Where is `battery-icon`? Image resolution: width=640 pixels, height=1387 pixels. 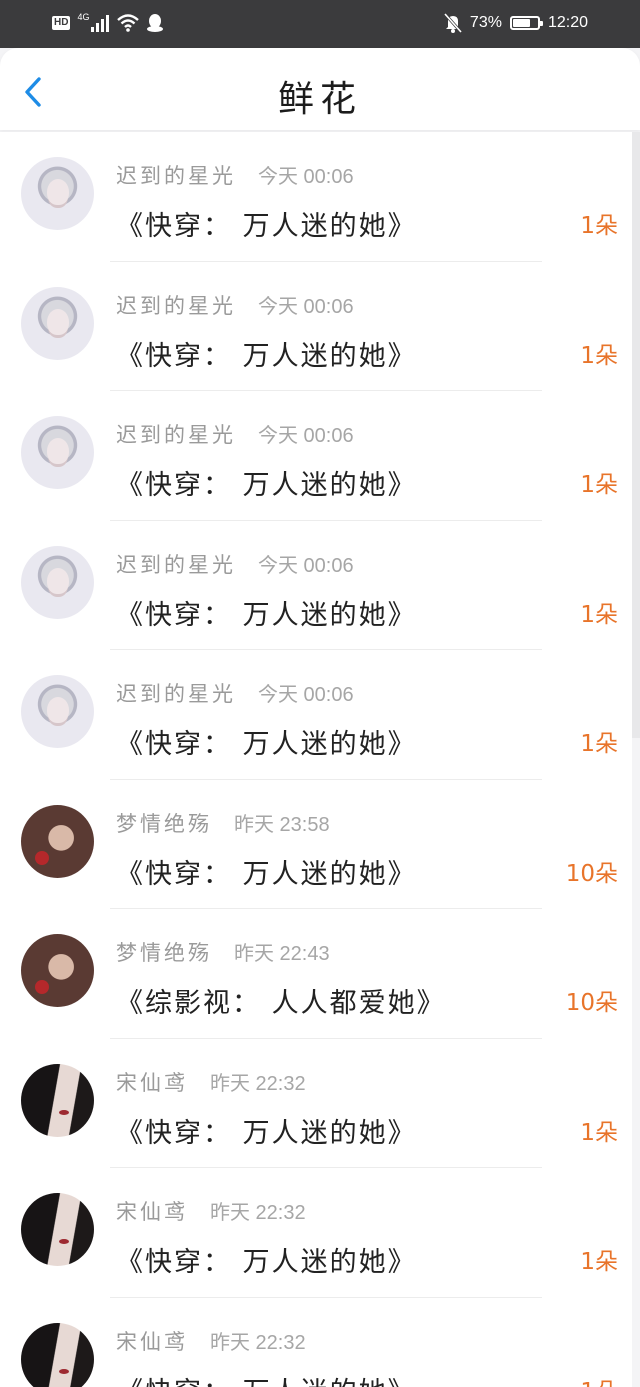
battery-icon is located at coordinates (526, 23).